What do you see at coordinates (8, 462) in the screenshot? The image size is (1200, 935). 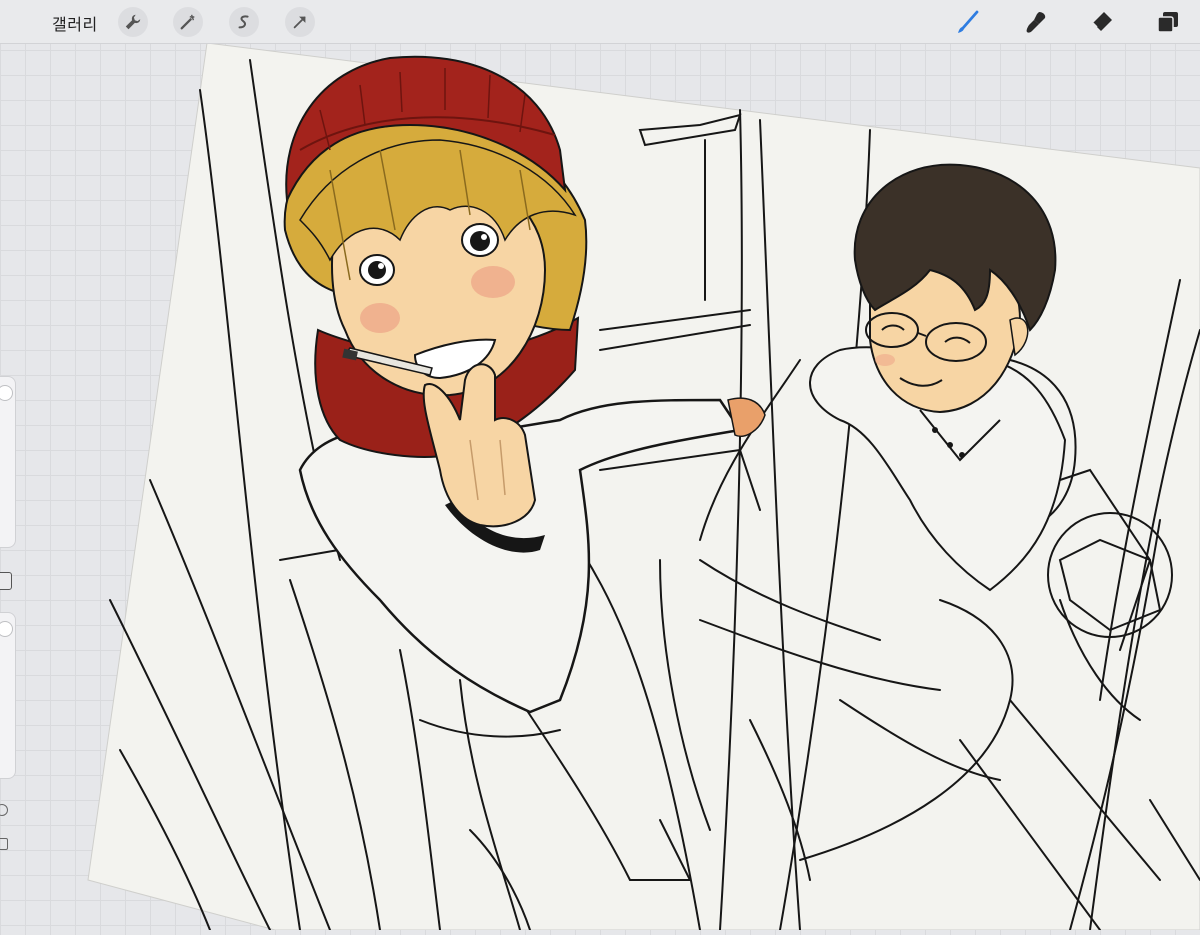 I see `brush-size-slider` at bounding box center [8, 462].